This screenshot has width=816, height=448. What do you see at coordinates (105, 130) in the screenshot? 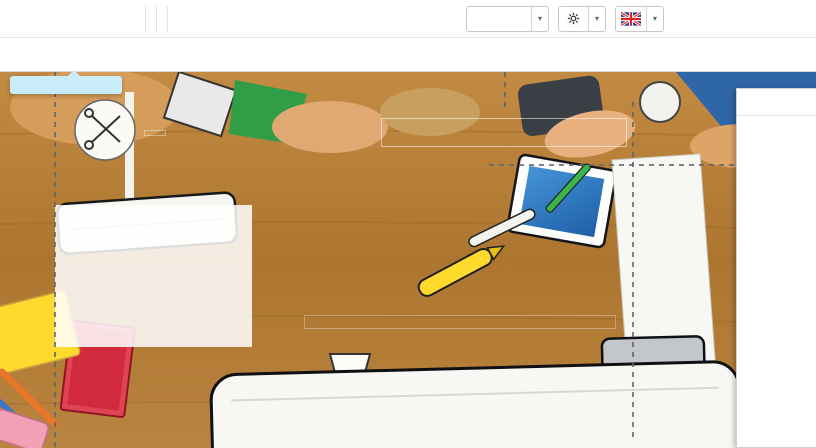
I see `scissors-sketch` at bounding box center [105, 130].